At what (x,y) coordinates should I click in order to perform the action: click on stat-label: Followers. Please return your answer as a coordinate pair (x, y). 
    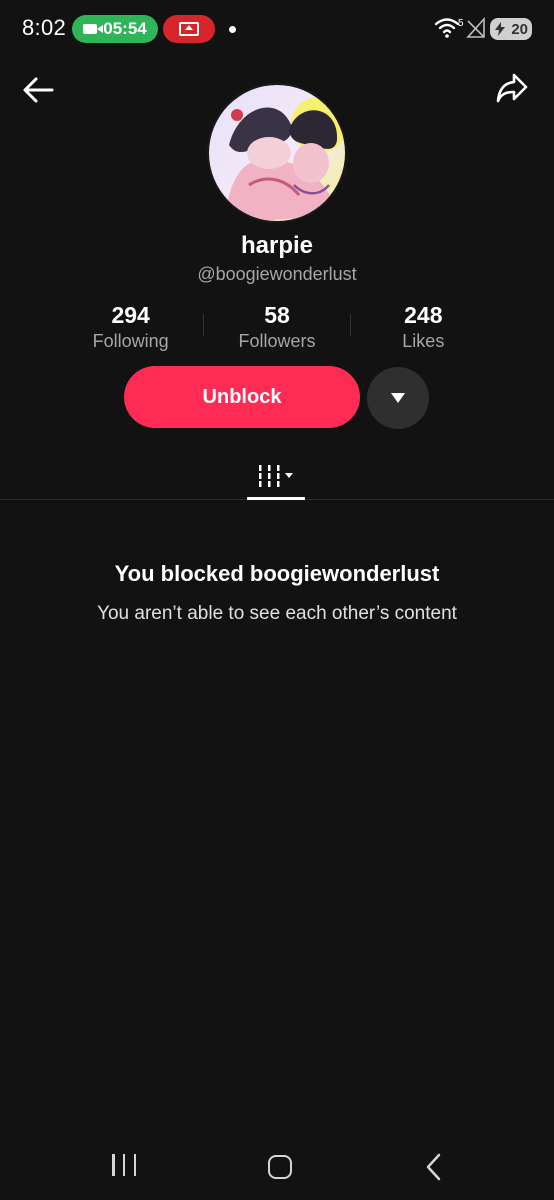
    Looking at the image, I should click on (277, 341).